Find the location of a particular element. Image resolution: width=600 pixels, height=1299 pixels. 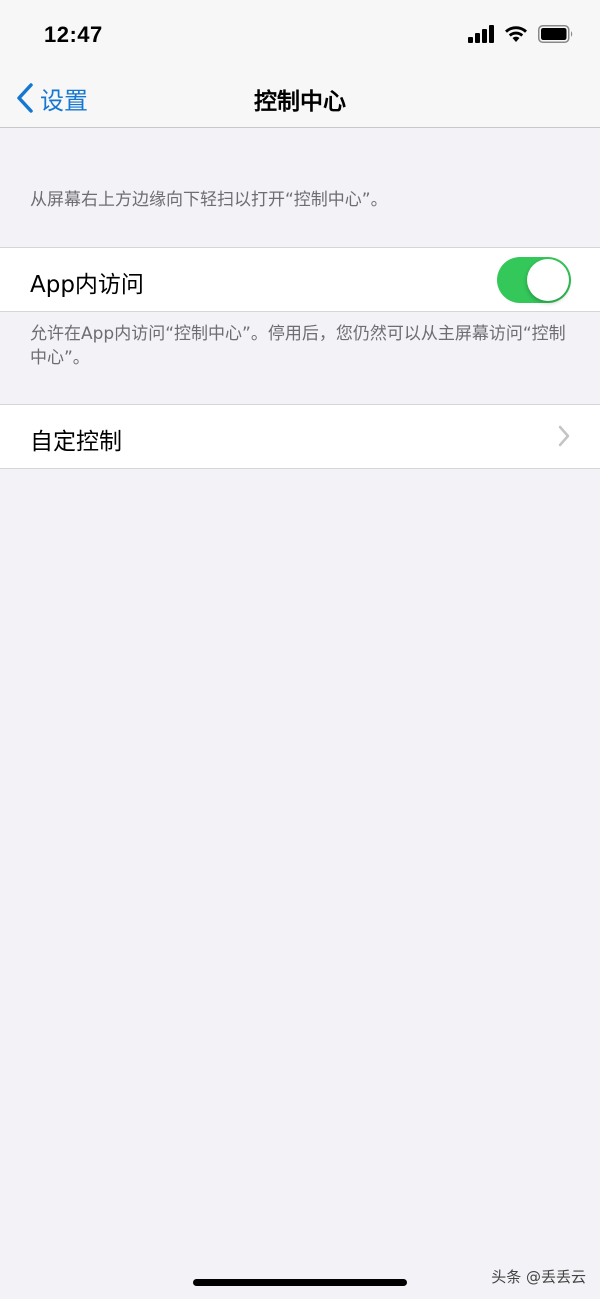

status-icons is located at coordinates (521, 34).